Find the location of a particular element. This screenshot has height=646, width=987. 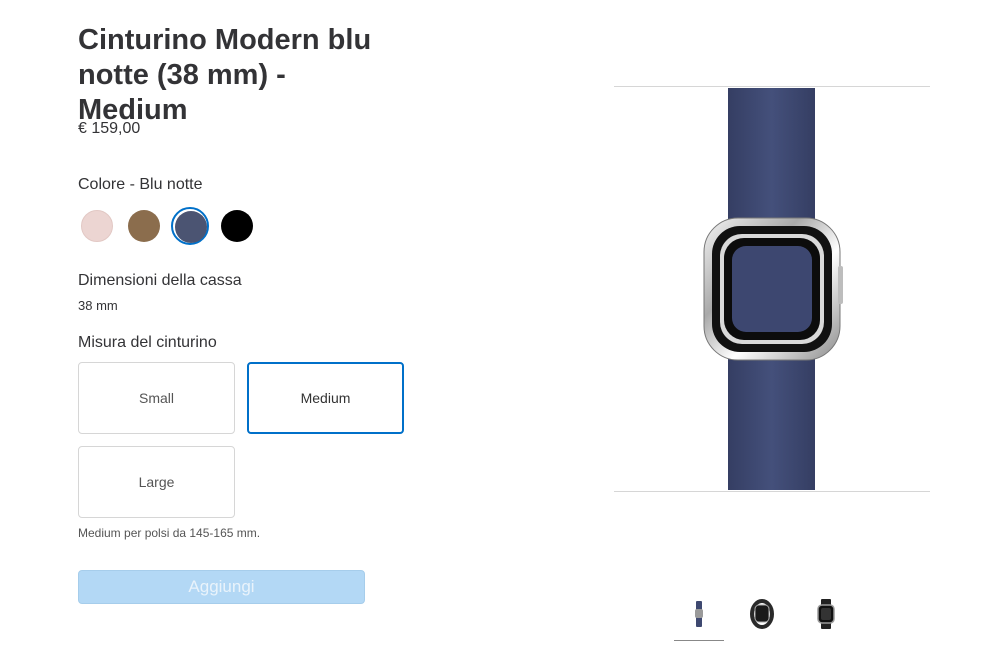

color-label: Colore - Blu notte is located at coordinates (140, 184).